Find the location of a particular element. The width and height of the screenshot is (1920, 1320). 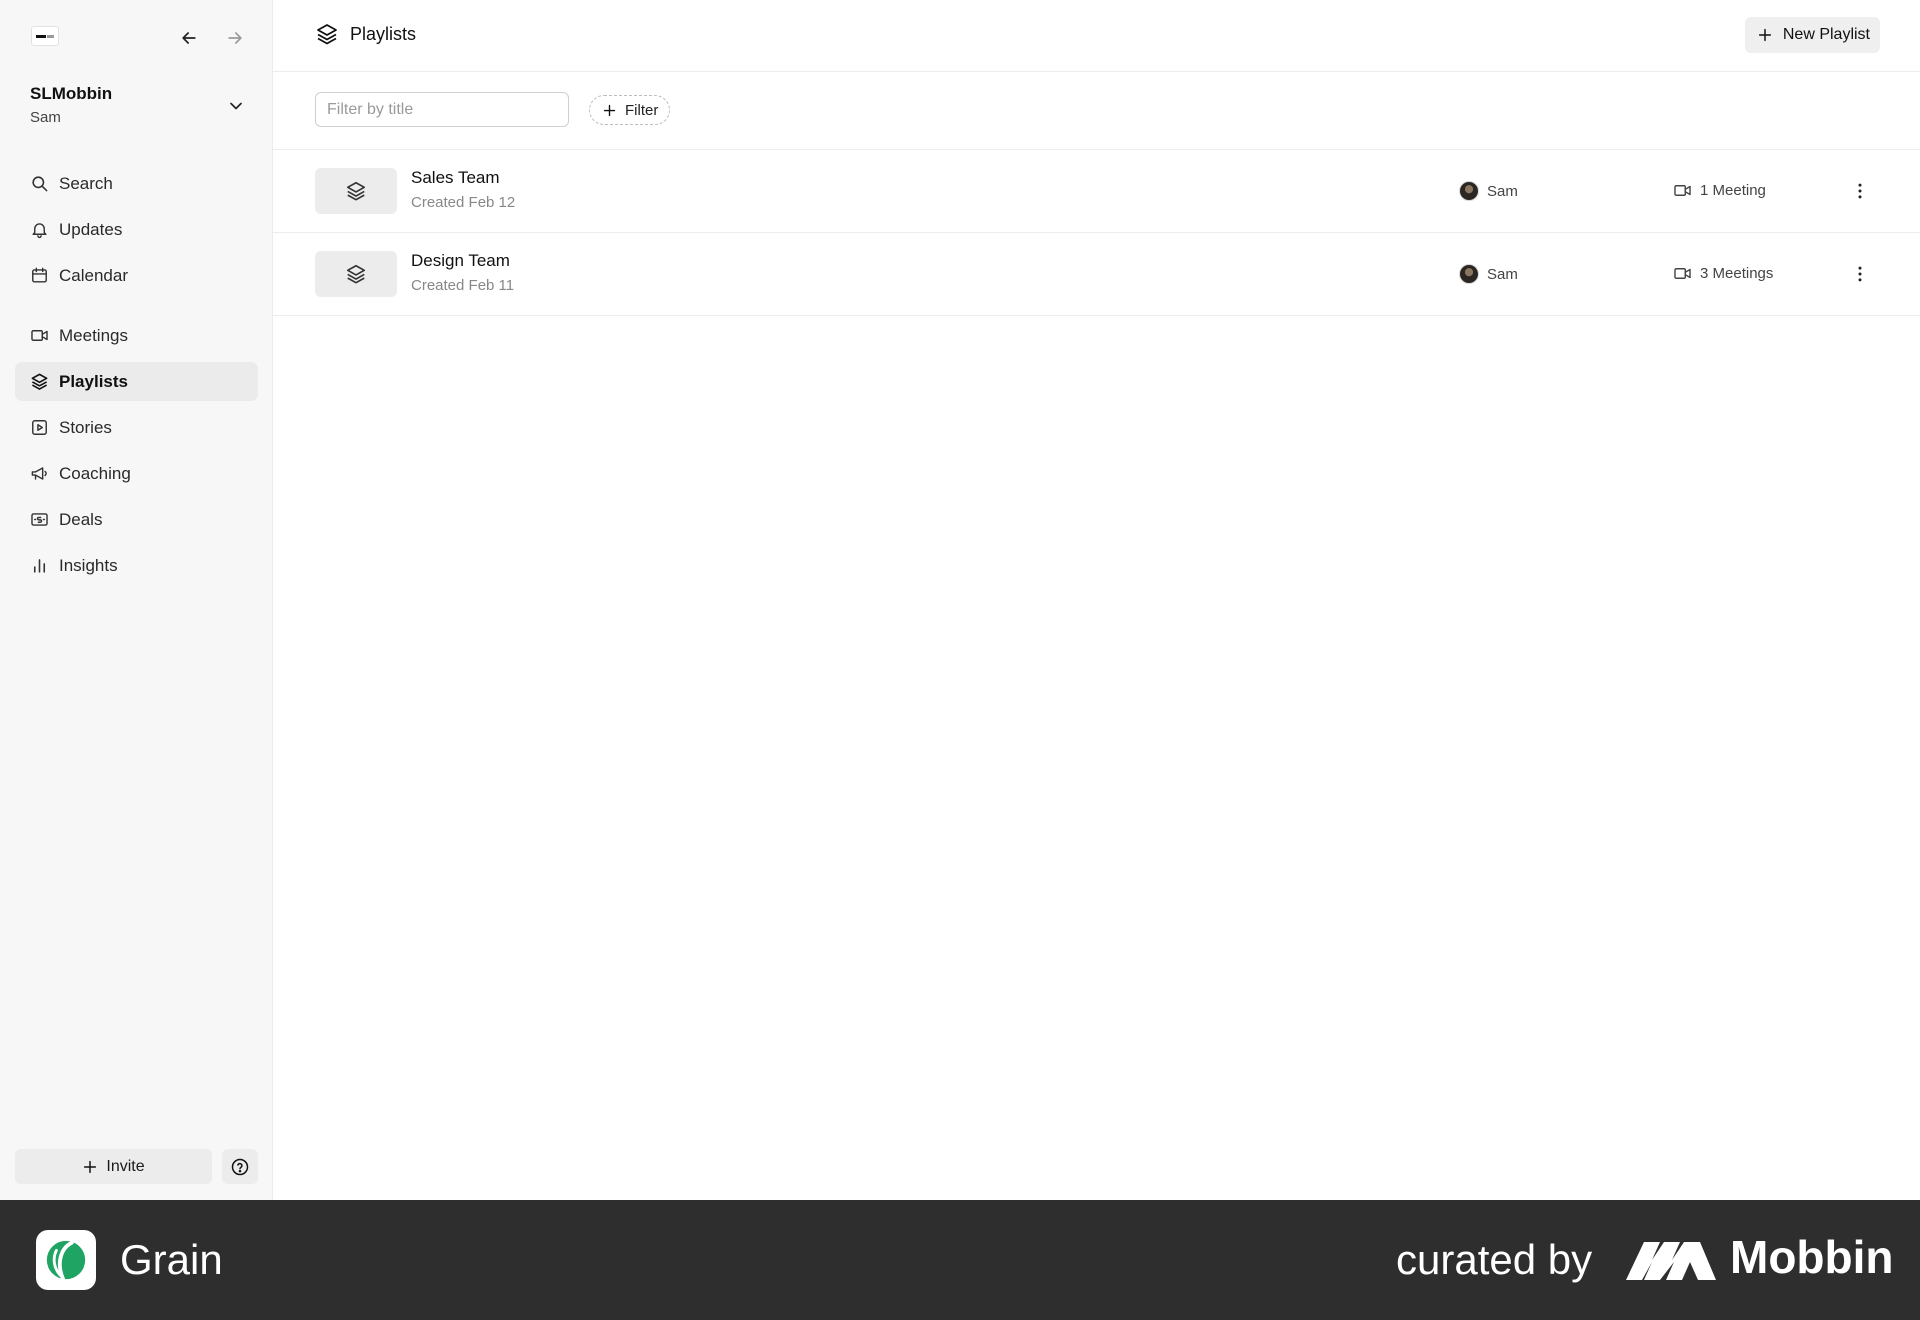

sidebar-item-label: Insights is located at coordinates (88, 565).